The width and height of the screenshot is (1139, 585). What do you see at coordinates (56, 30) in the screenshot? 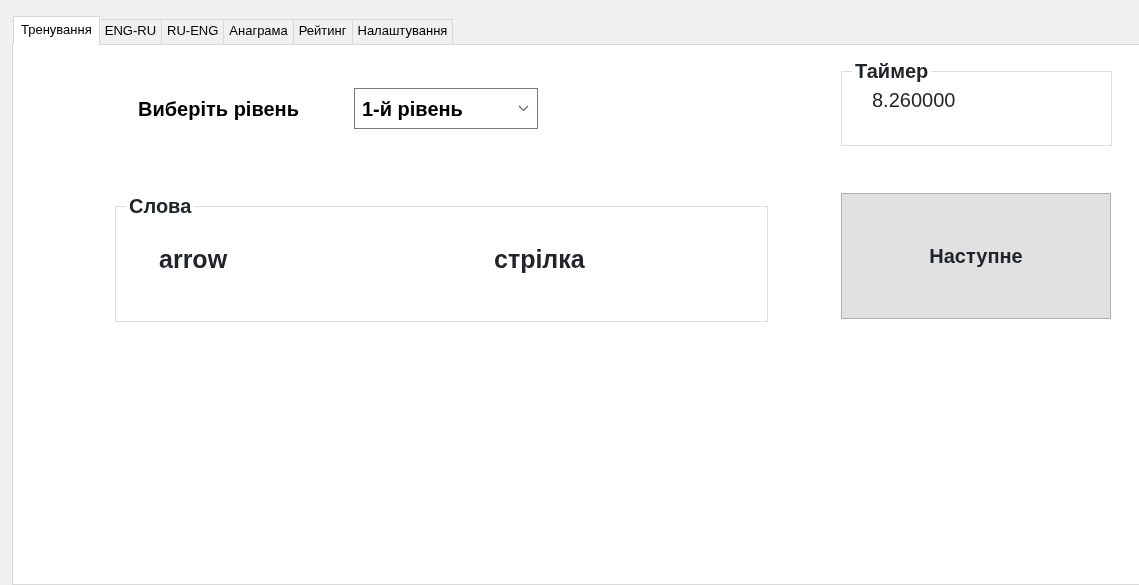
I see `tab: Тренування` at bounding box center [56, 30].